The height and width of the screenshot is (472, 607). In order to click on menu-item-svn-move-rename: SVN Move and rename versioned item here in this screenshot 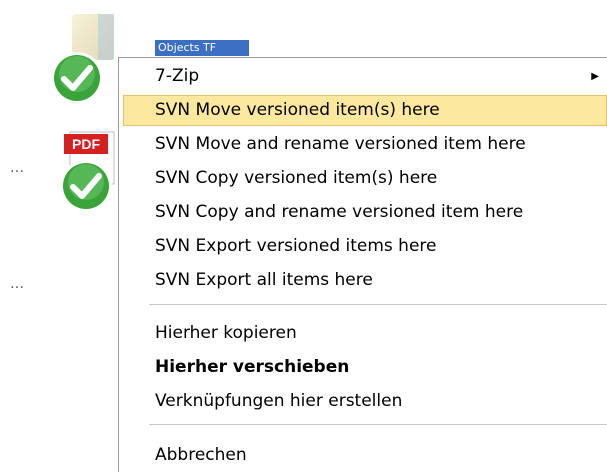, I will do `click(365, 144)`.